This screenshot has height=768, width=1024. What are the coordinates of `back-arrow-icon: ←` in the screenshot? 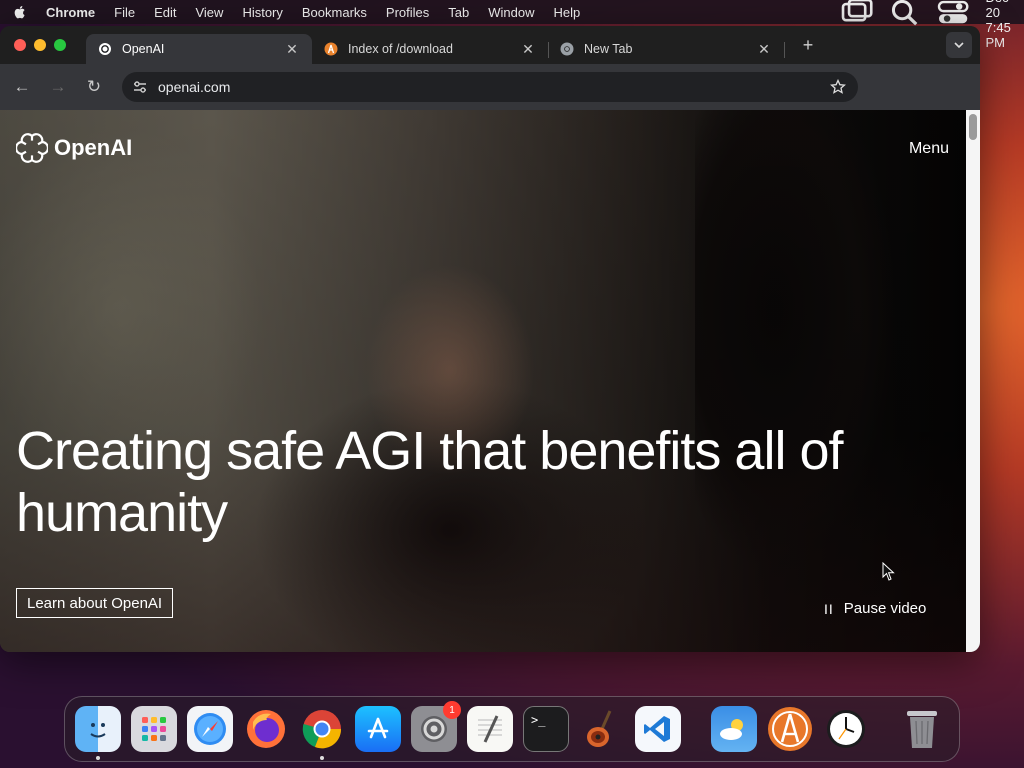 It's located at (22, 87).